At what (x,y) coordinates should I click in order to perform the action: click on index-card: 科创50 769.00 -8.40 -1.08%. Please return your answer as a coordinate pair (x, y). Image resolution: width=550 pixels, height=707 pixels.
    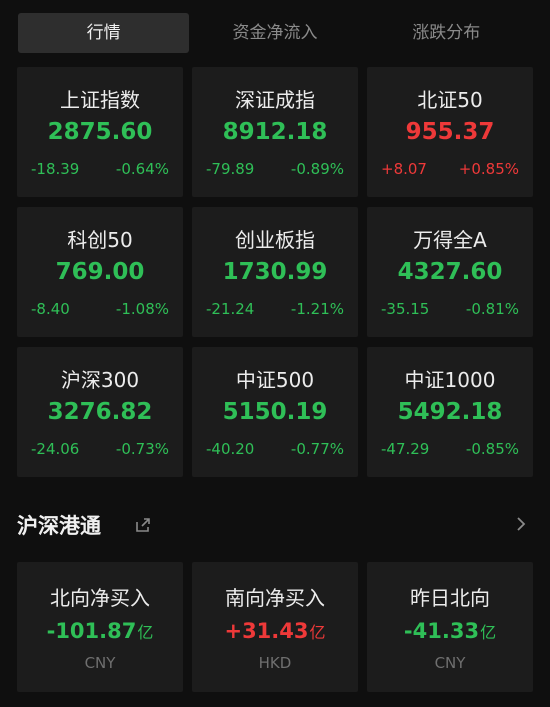
    Looking at the image, I should click on (100, 272).